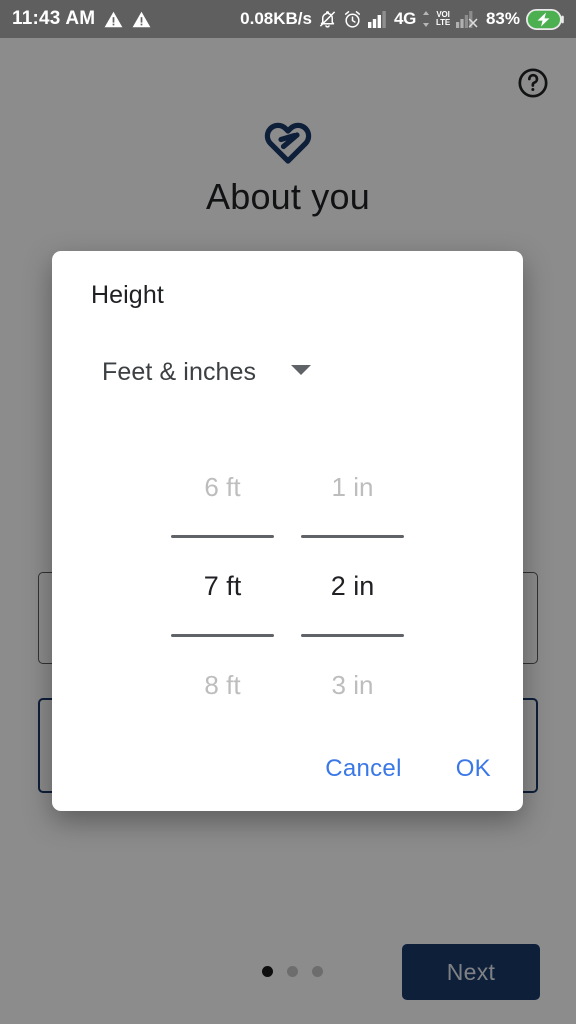  I want to click on picker-inches-selected: 2 in, so click(352, 586).